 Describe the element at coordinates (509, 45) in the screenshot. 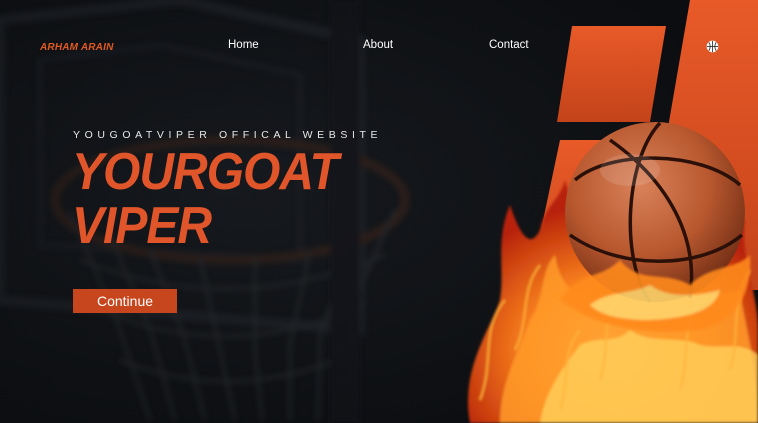

I see `nav-contact-link: Contact` at that location.